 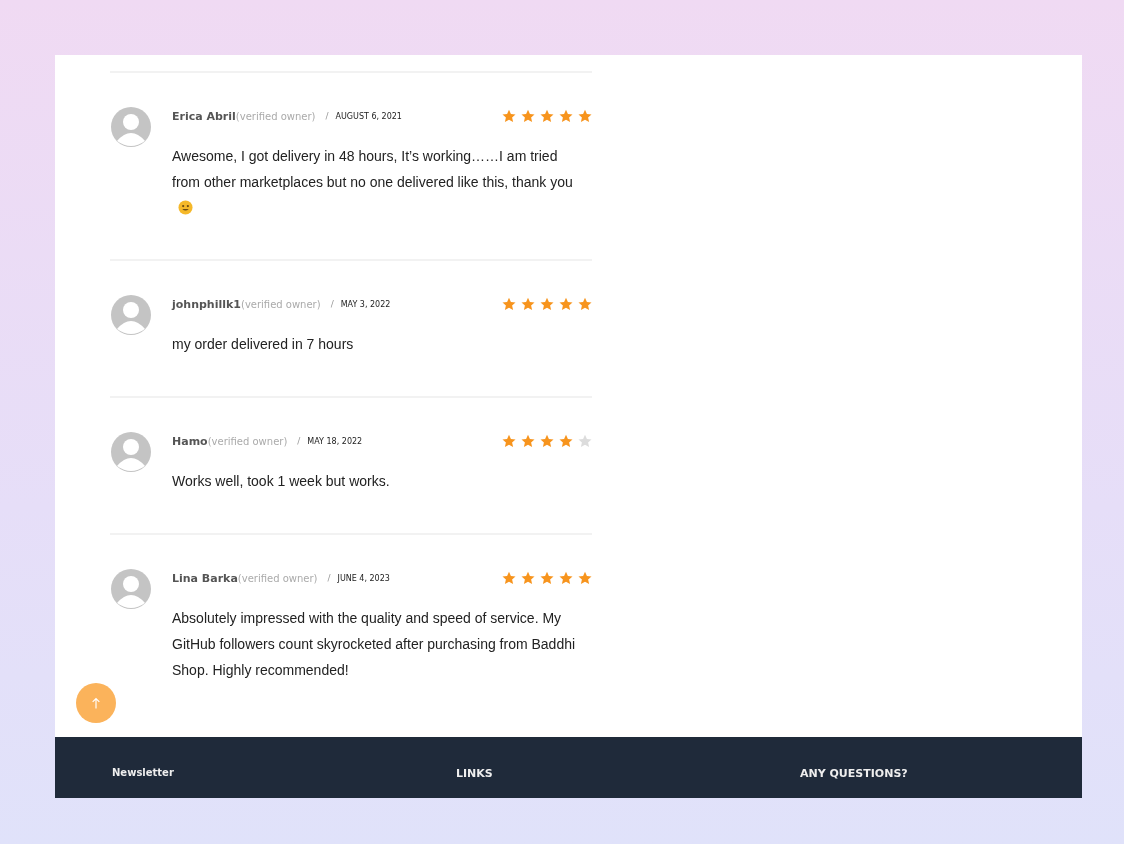 I want to click on review-author: Erica Abril, so click(x=204, y=116).